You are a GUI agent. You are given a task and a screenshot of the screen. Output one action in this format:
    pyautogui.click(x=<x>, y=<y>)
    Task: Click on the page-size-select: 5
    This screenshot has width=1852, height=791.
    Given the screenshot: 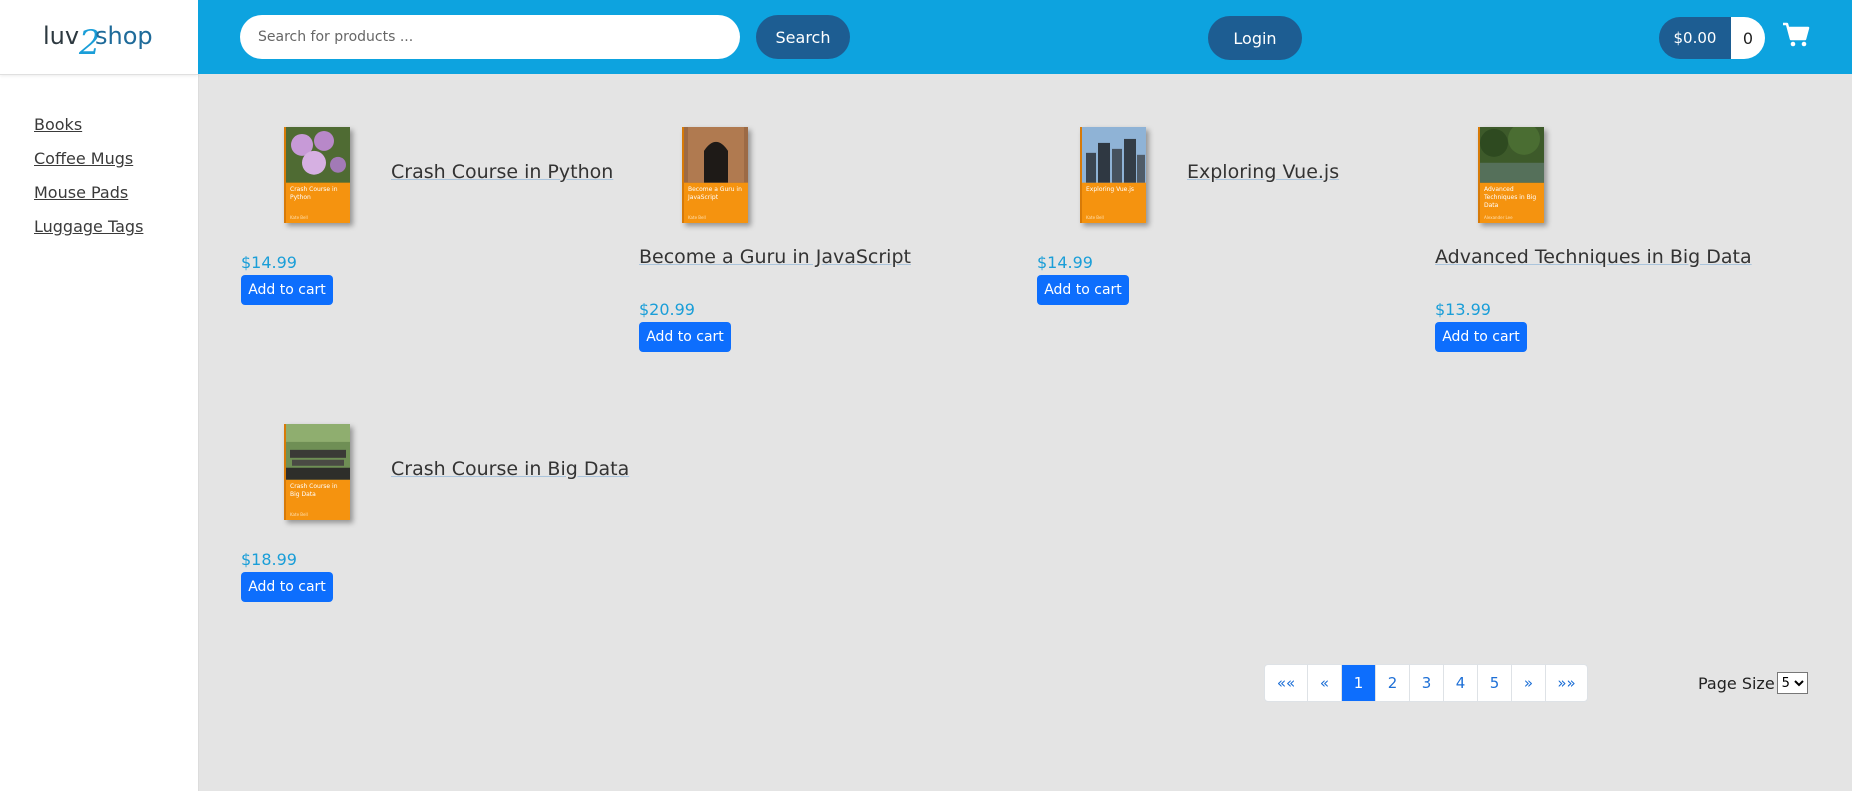 What is the action you would take?
    pyautogui.click(x=1792, y=683)
    